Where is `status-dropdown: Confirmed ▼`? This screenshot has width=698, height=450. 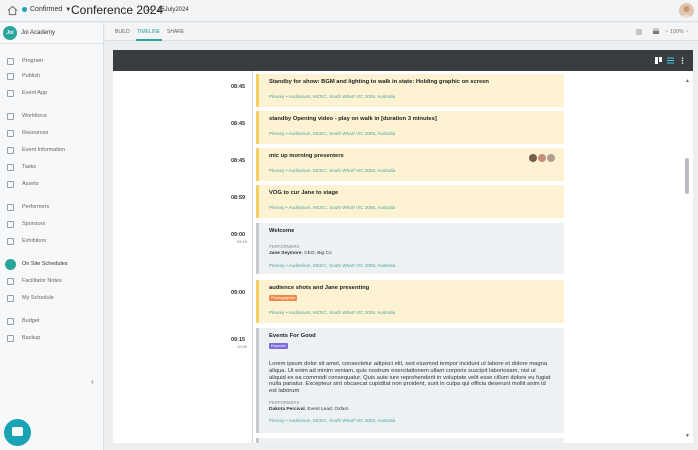 status-dropdown: Confirmed ▼ is located at coordinates (46, 9).